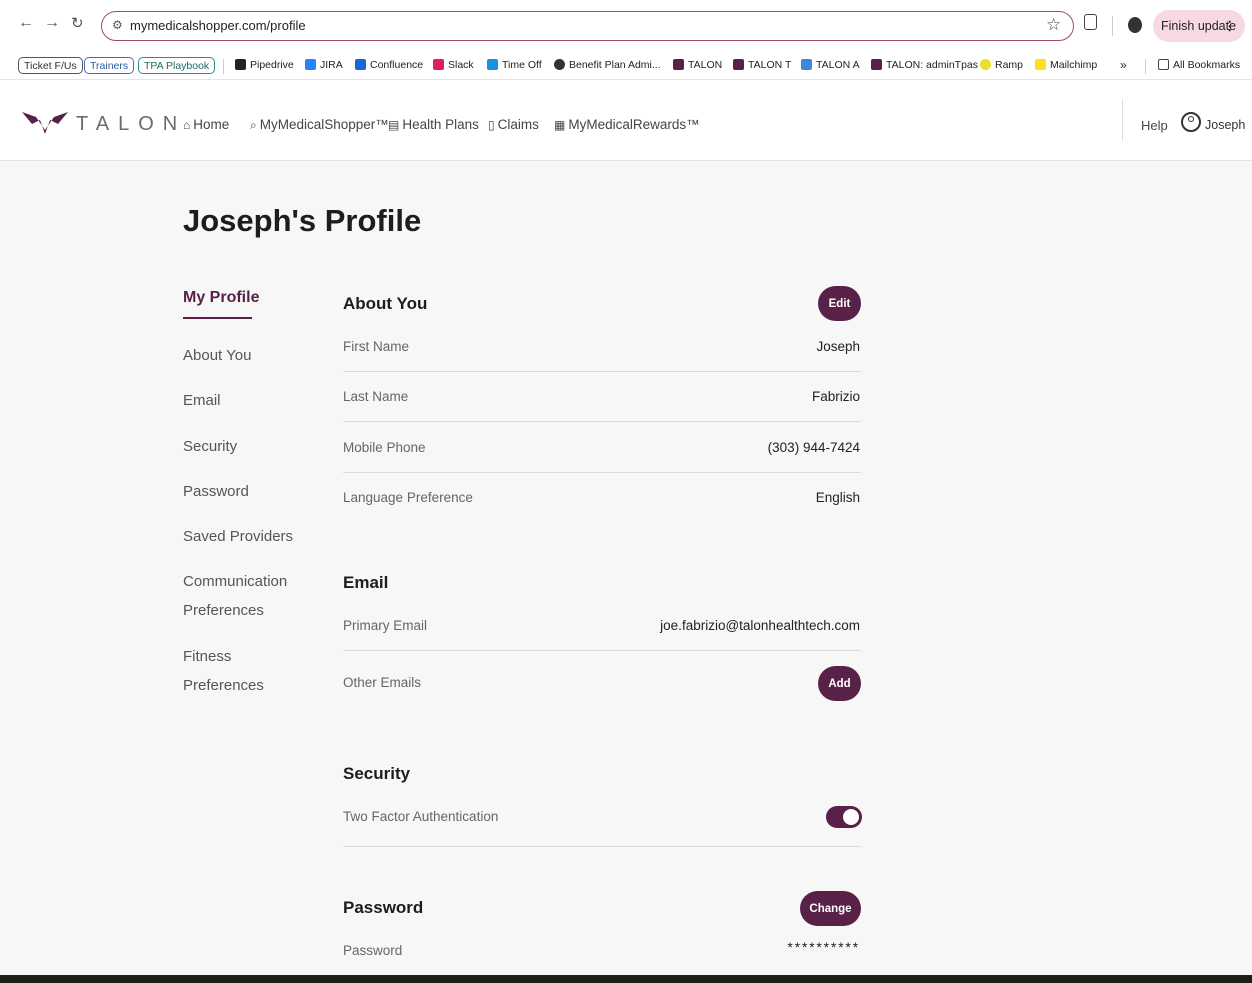  What do you see at coordinates (109, 65) in the screenshot?
I see `bookmark-chip-trainers: Trainers` at bounding box center [109, 65].